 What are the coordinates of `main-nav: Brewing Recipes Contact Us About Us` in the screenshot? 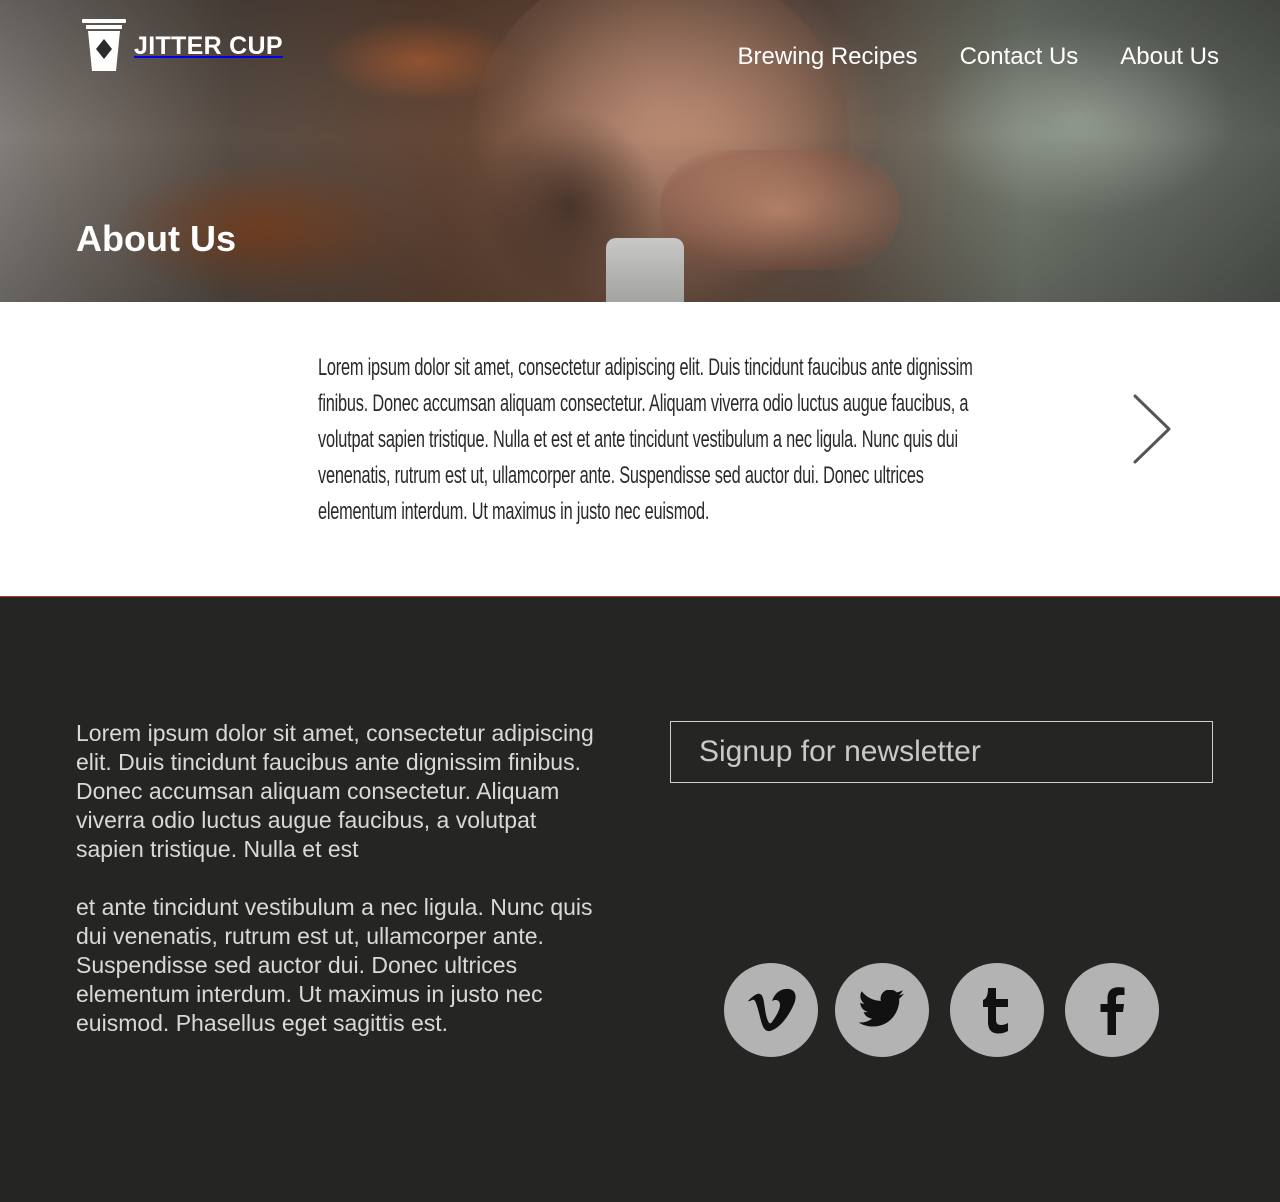 It's located at (978, 57).